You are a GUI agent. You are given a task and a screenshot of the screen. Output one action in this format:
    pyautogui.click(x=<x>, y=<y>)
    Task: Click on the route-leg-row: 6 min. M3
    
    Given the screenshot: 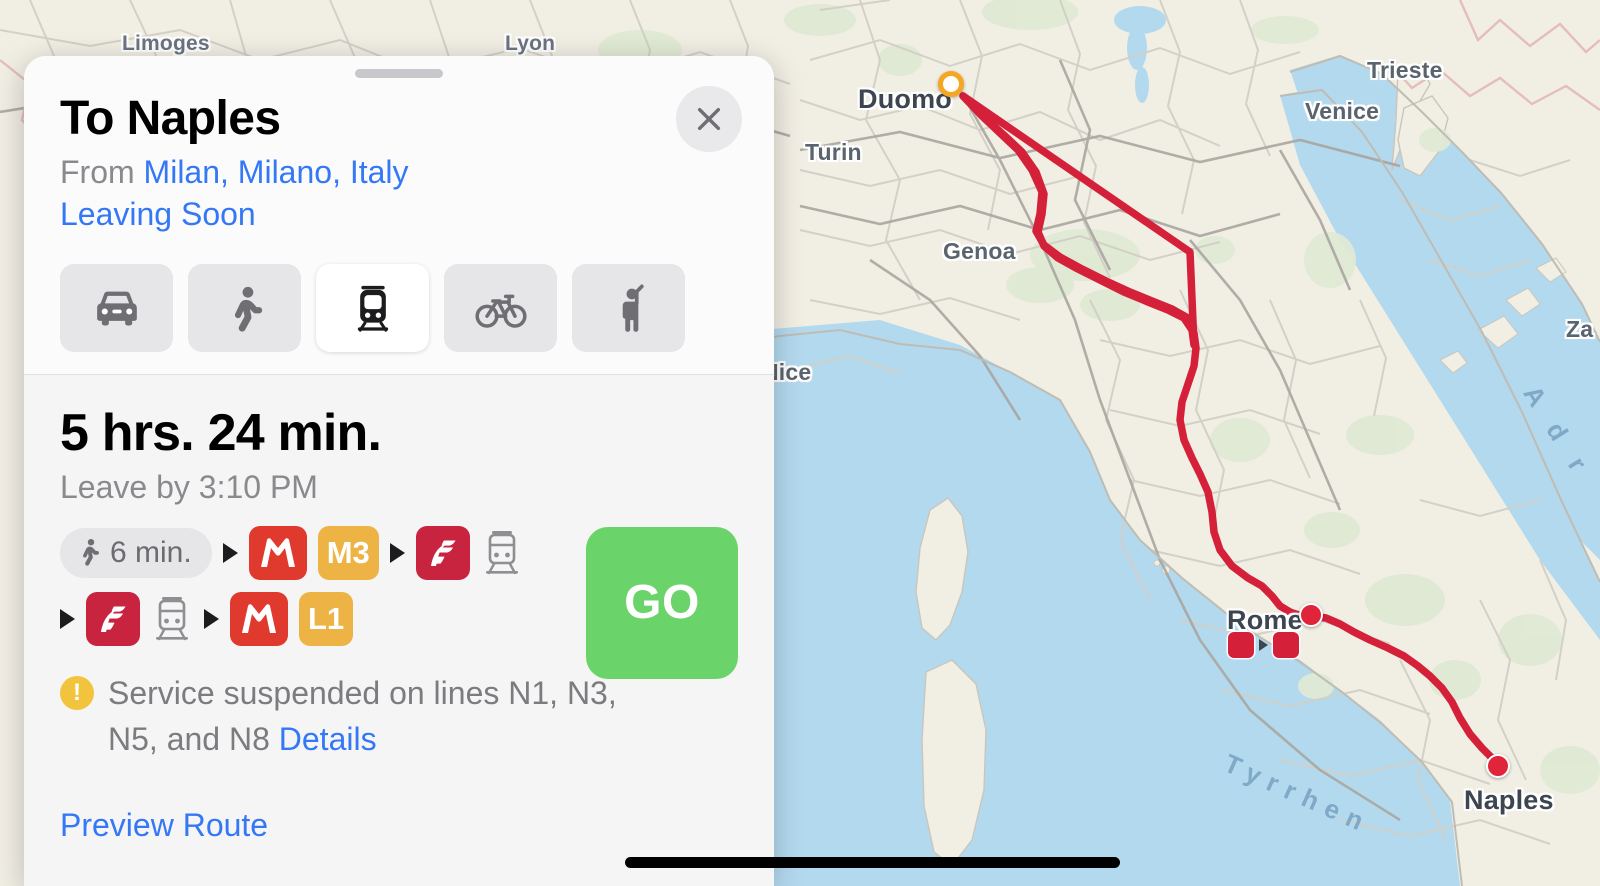 What is the action you would take?
    pyautogui.click(x=310, y=553)
    